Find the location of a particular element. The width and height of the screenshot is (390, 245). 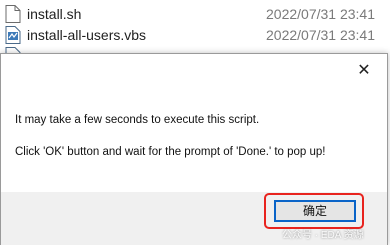

watermark: 公众号 · EDA 资源 is located at coordinates (323, 235).